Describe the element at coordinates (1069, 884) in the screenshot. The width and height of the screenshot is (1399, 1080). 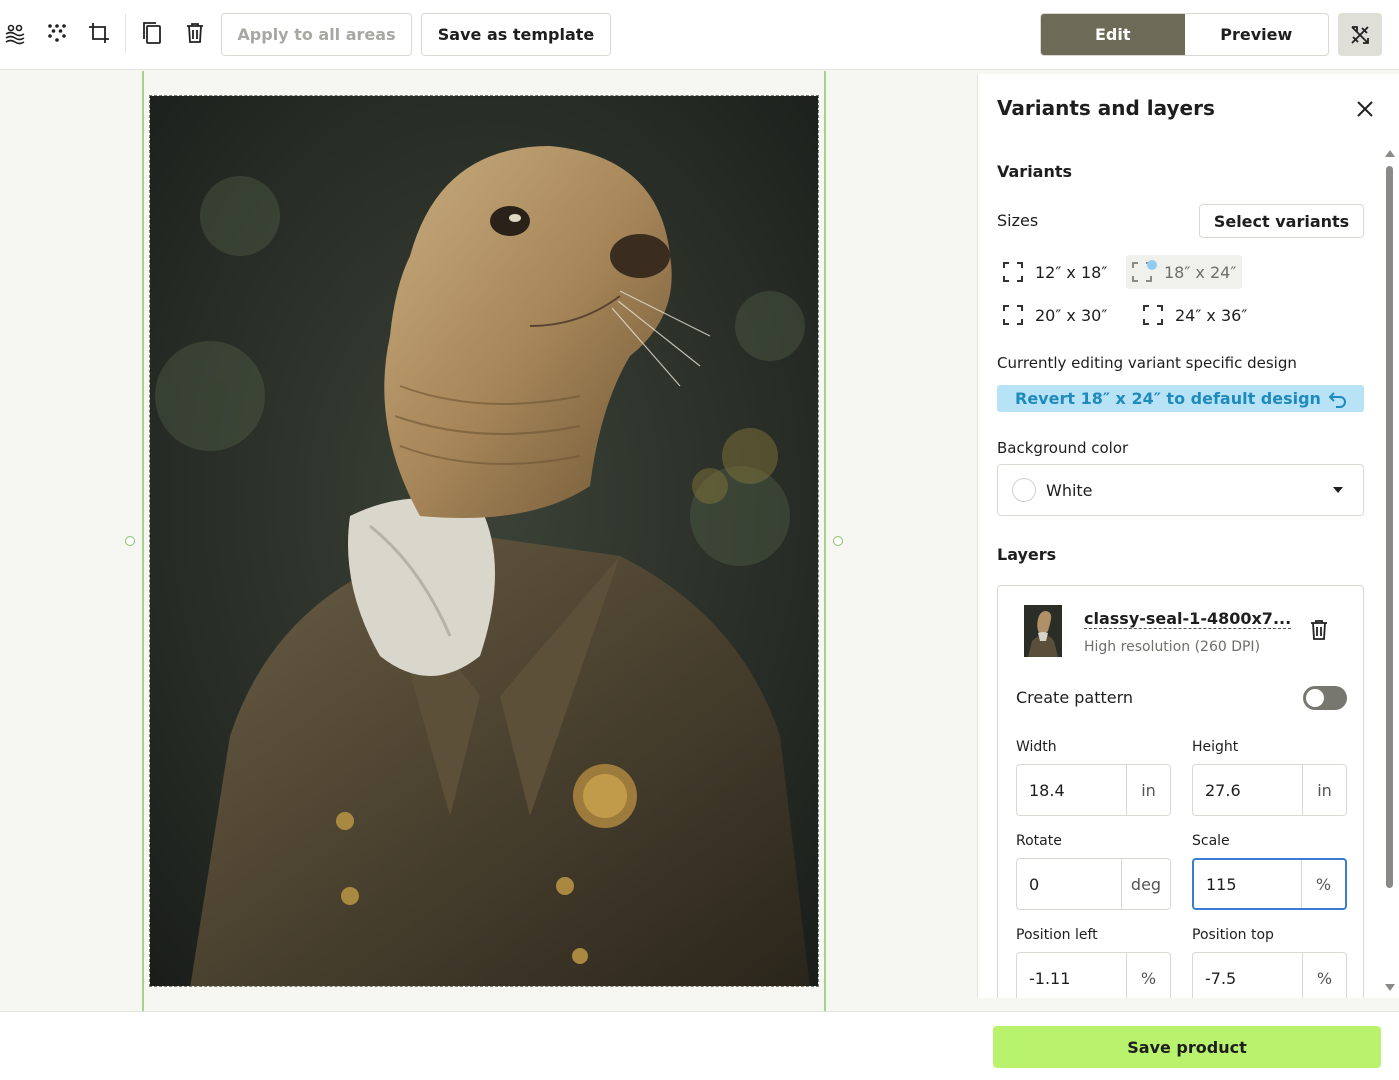
I see `rotate-value: 0` at that location.